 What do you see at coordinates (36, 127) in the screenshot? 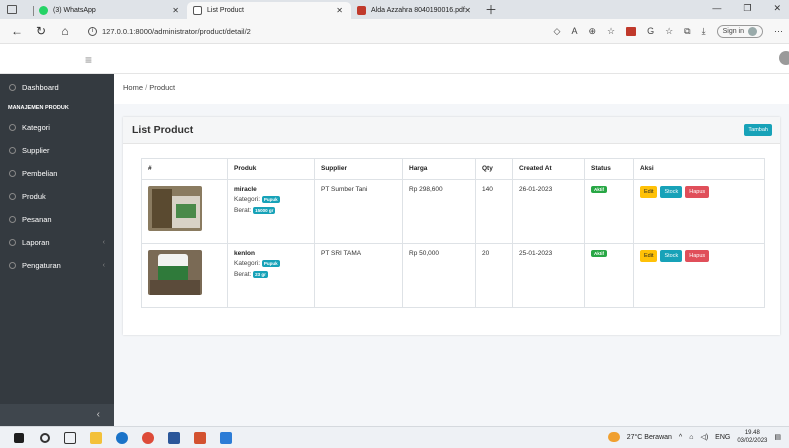
I see `sidebar-item-label: Kategori` at bounding box center [36, 127].